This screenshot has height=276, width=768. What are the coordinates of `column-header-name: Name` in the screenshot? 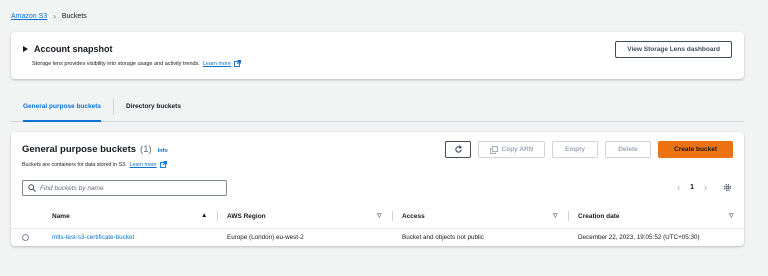 It's located at (61, 216).